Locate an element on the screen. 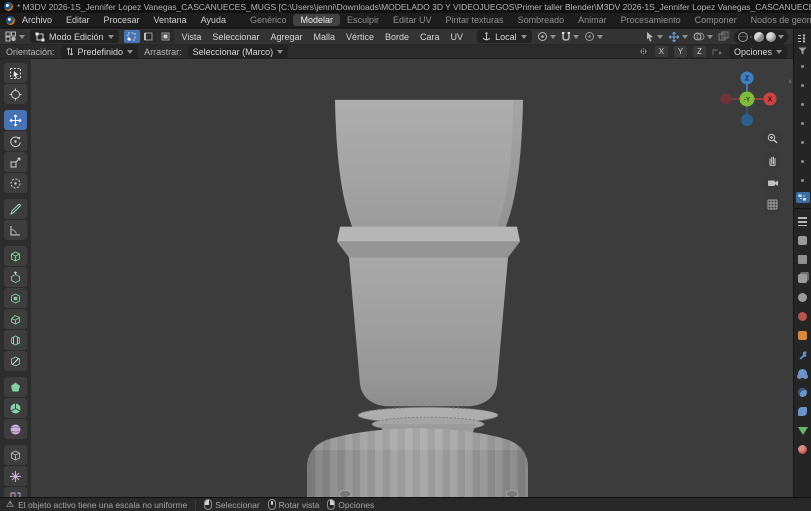  snap-button is located at coordinates (570, 36).